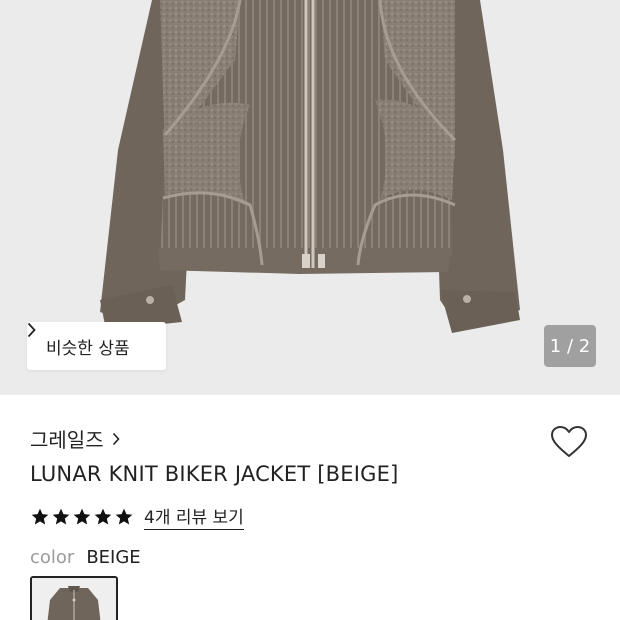 This screenshot has width=620, height=620. I want to click on similar-products-label: 비슷한 상품, so click(88, 348).